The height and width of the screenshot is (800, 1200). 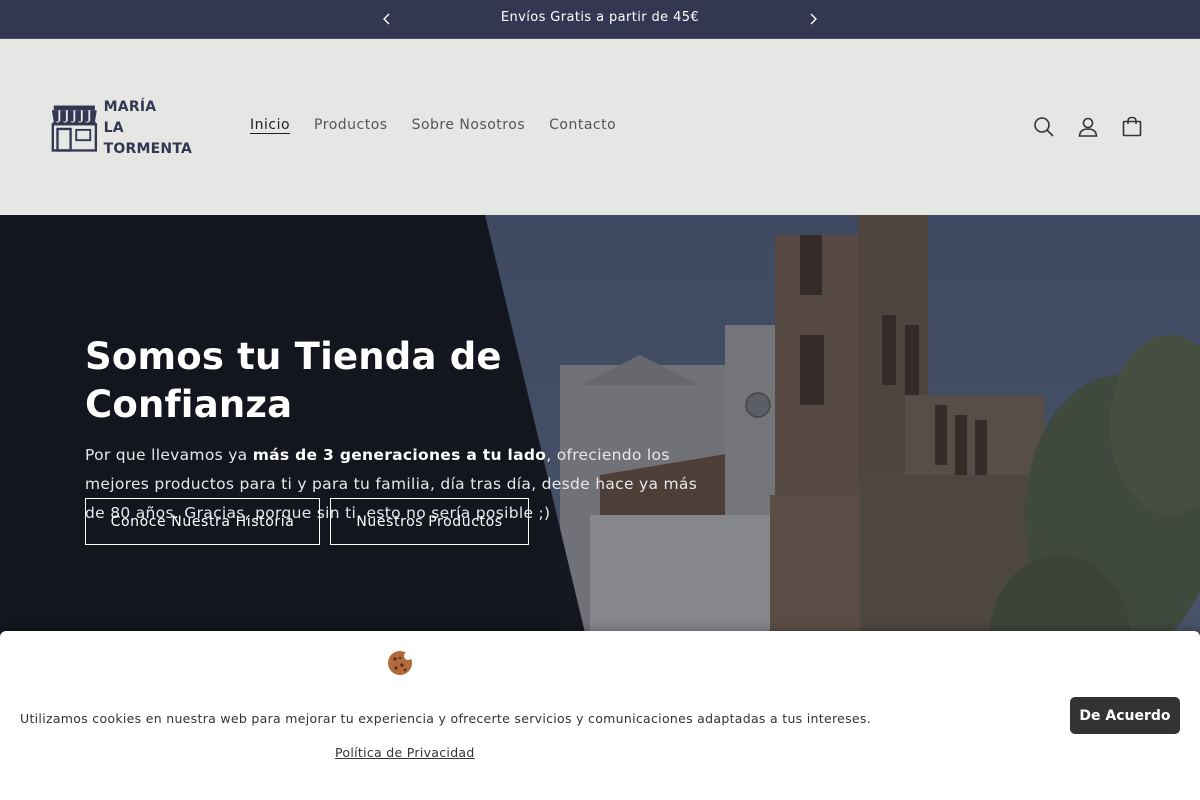 What do you see at coordinates (429, 521) in the screenshot?
I see `nuestros-productos-button: Nuestros Productos` at bounding box center [429, 521].